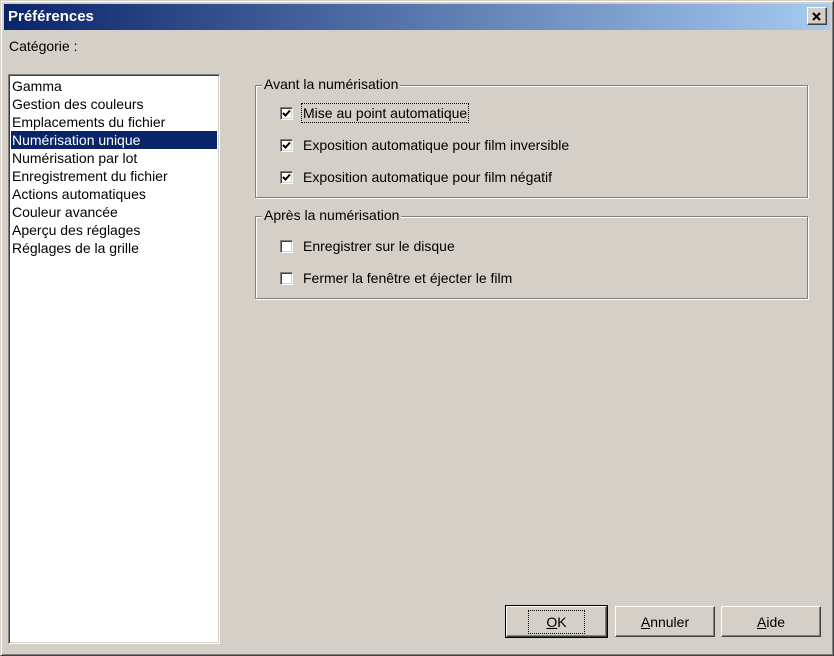  Describe the element at coordinates (286, 278) in the screenshot. I see `close-eject-checkbox` at that location.